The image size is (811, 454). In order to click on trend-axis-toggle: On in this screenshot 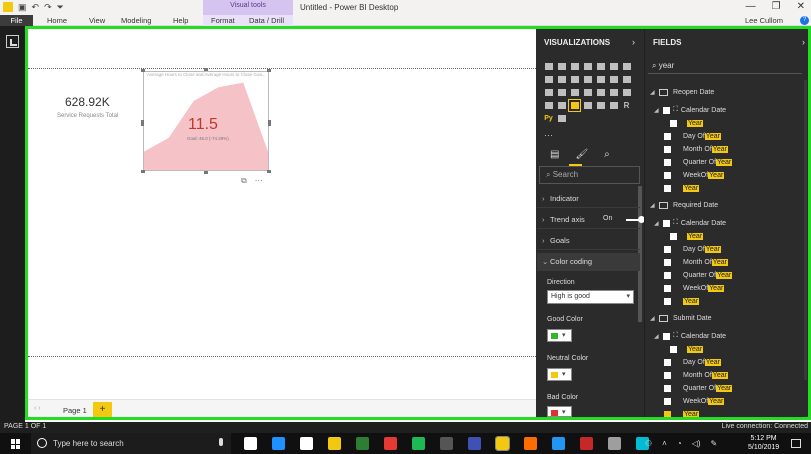, I will do `click(624, 219)`.